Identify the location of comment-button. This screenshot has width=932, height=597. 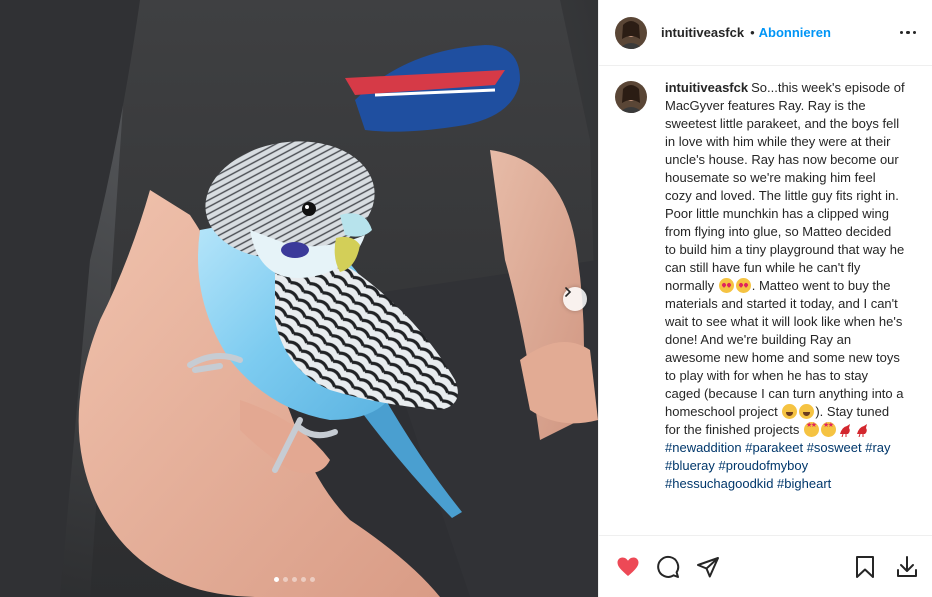
(668, 567).